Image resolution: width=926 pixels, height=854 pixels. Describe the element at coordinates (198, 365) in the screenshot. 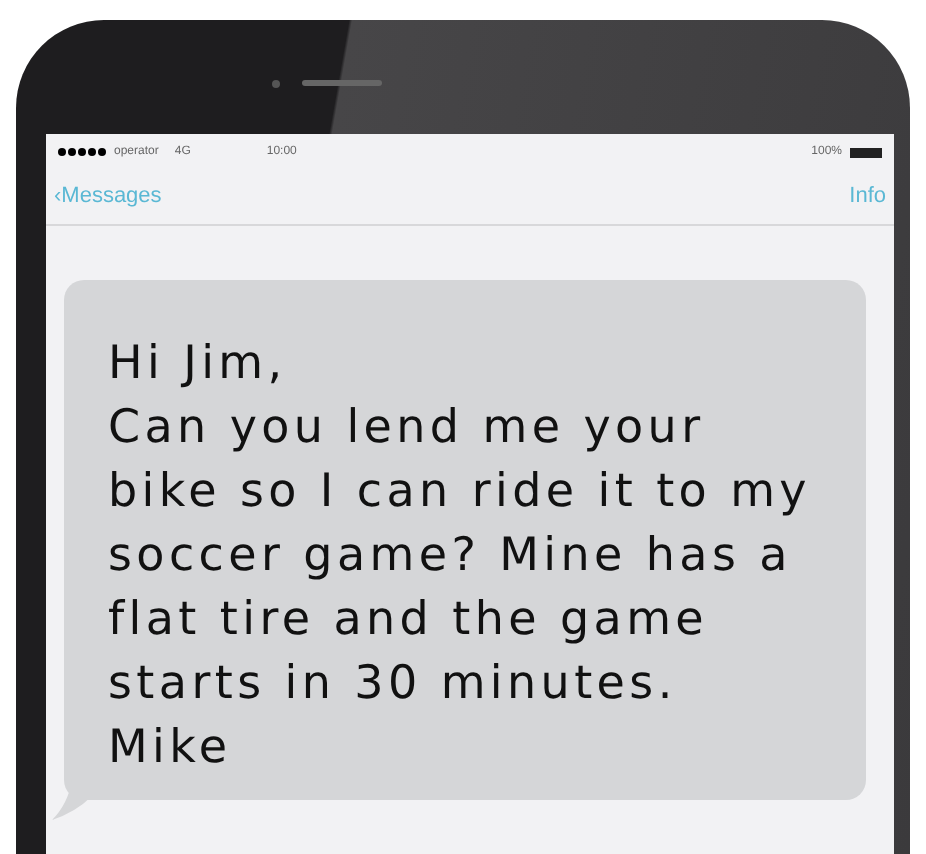

I see `message-text: Hi Jim,` at that location.